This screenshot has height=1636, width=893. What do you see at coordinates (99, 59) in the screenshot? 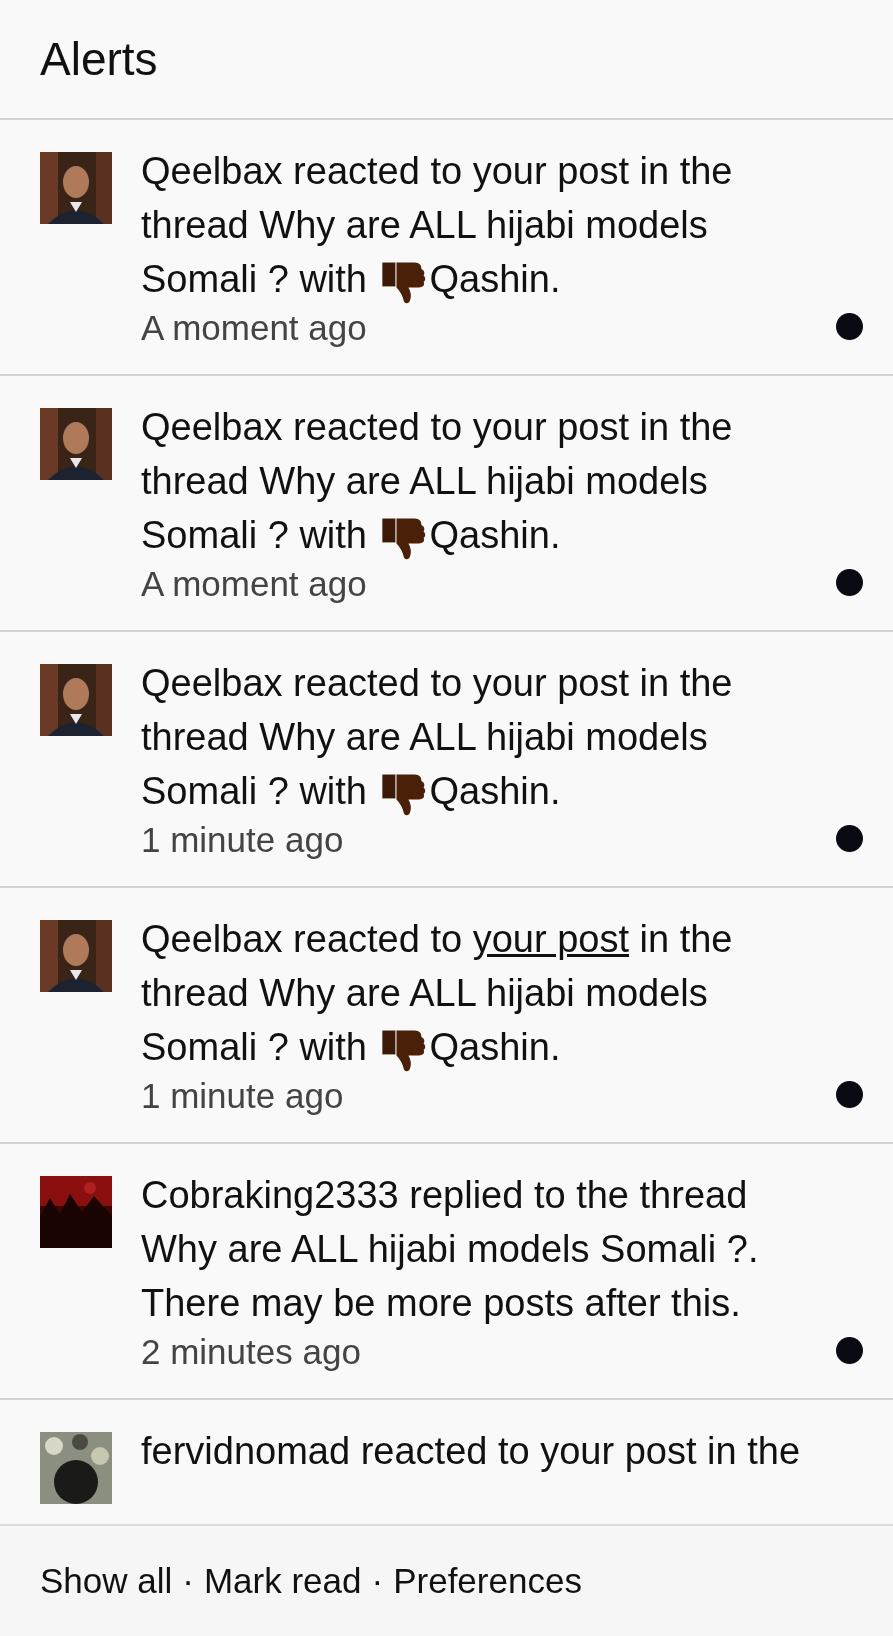
I see `panel-title: Alerts` at bounding box center [99, 59].